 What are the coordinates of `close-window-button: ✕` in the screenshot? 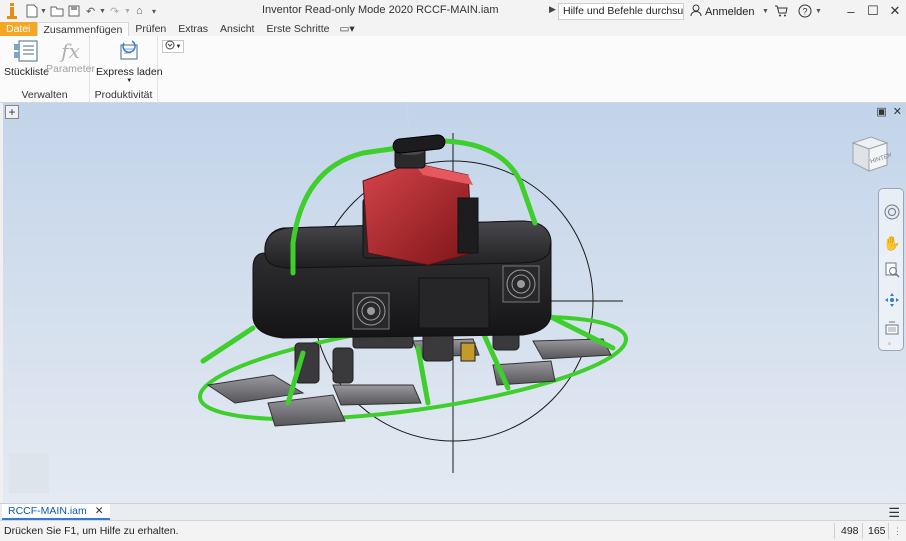 It's located at (895, 11).